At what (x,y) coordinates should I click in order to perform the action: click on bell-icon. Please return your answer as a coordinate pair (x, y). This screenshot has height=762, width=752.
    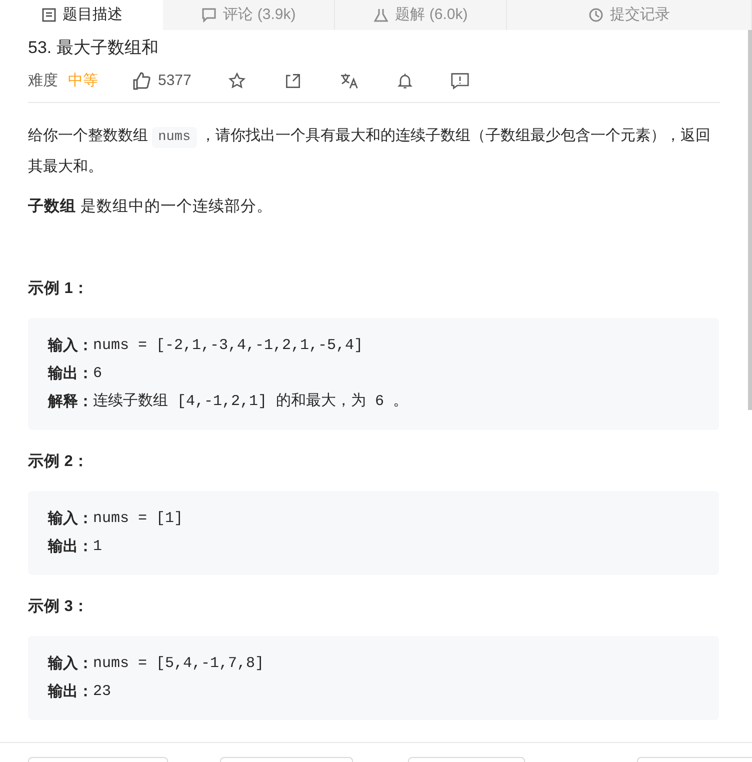
    Looking at the image, I should click on (405, 81).